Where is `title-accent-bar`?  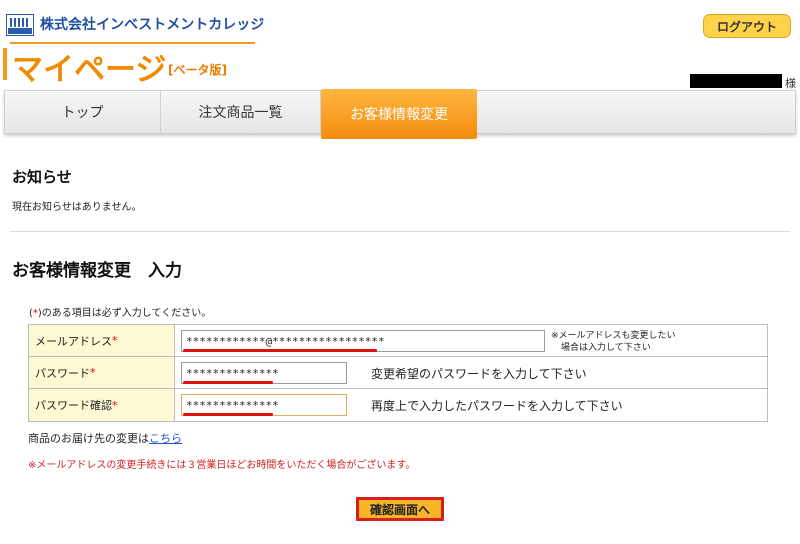
title-accent-bar is located at coordinates (5, 64).